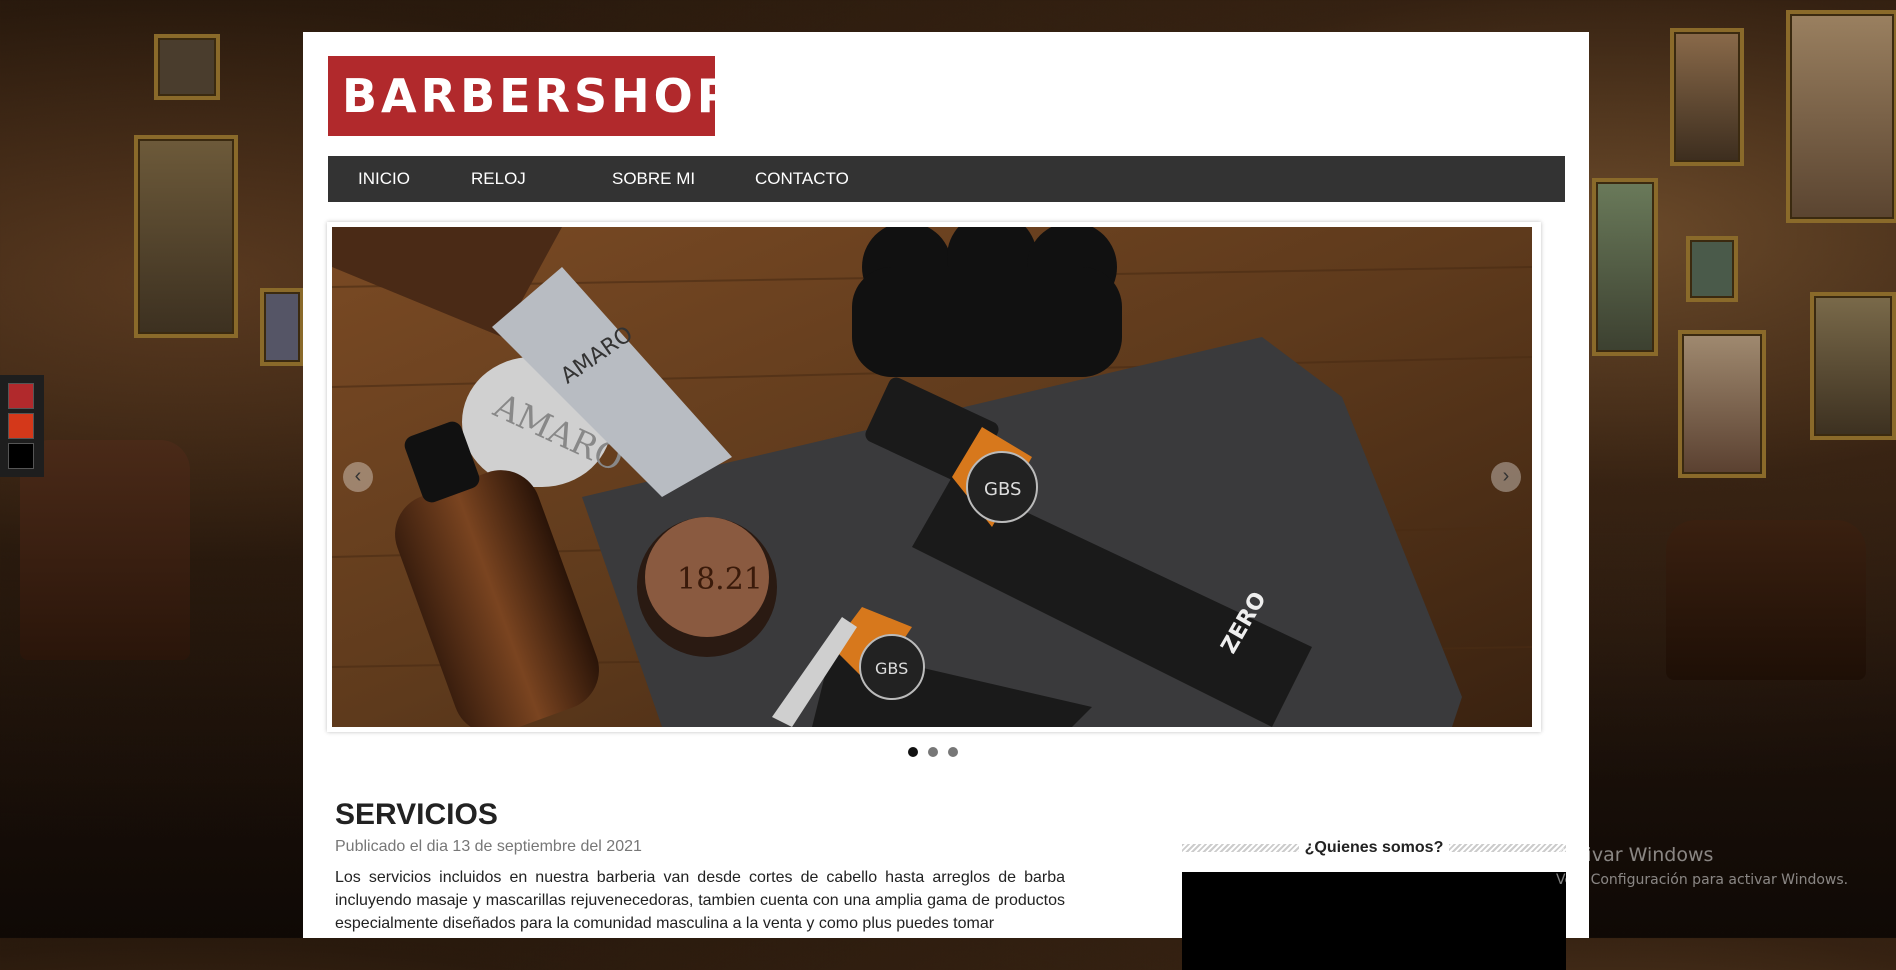 The image size is (1896, 970). I want to click on chevron-left-icon: ‹, so click(358, 476).